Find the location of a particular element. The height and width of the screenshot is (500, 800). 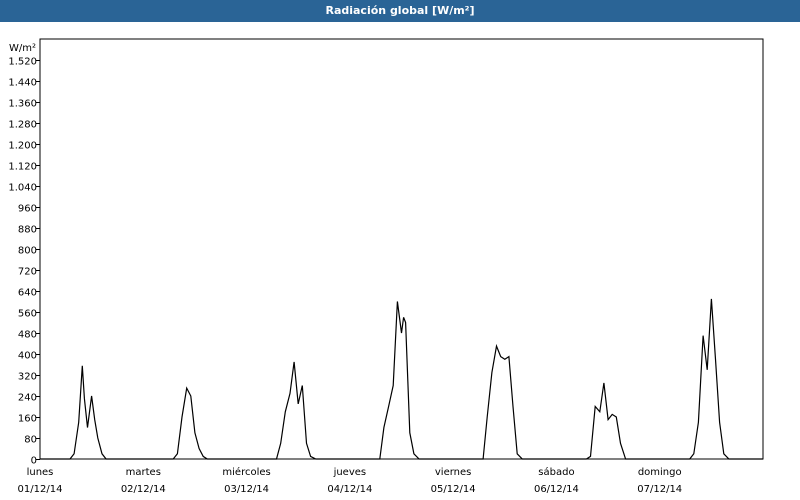

x-tick-label-date: 03/12/14 is located at coordinates (246, 489).